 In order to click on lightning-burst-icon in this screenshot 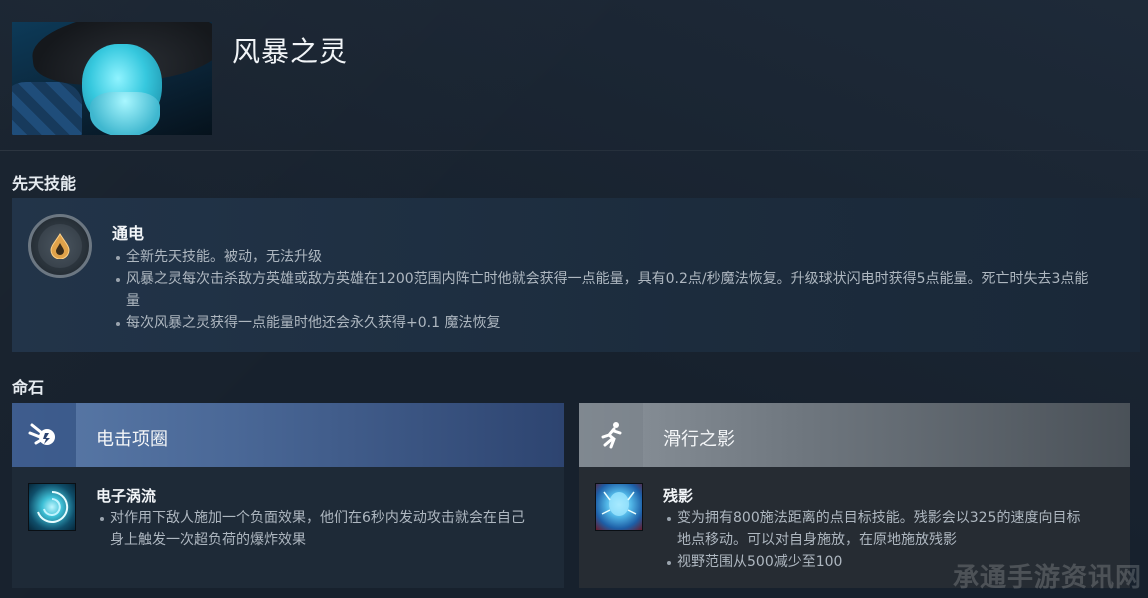, I will do `click(44, 435)`.